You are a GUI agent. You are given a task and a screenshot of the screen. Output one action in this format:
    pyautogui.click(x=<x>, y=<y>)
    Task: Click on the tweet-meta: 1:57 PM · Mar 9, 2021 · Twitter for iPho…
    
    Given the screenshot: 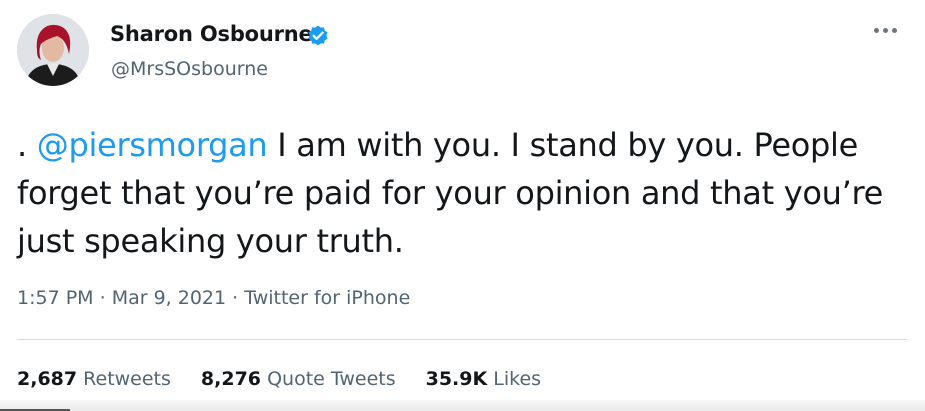 What is the action you would take?
    pyautogui.click(x=213, y=298)
    